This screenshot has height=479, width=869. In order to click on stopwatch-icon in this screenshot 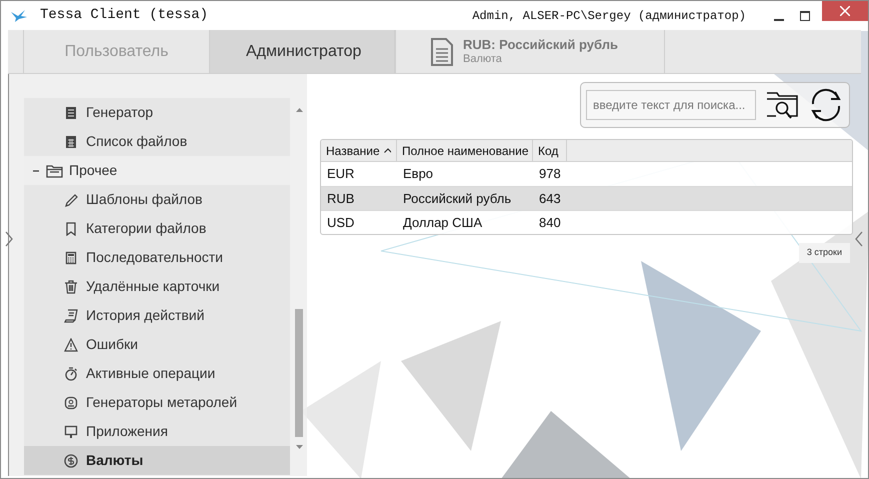, I will do `click(71, 373)`.